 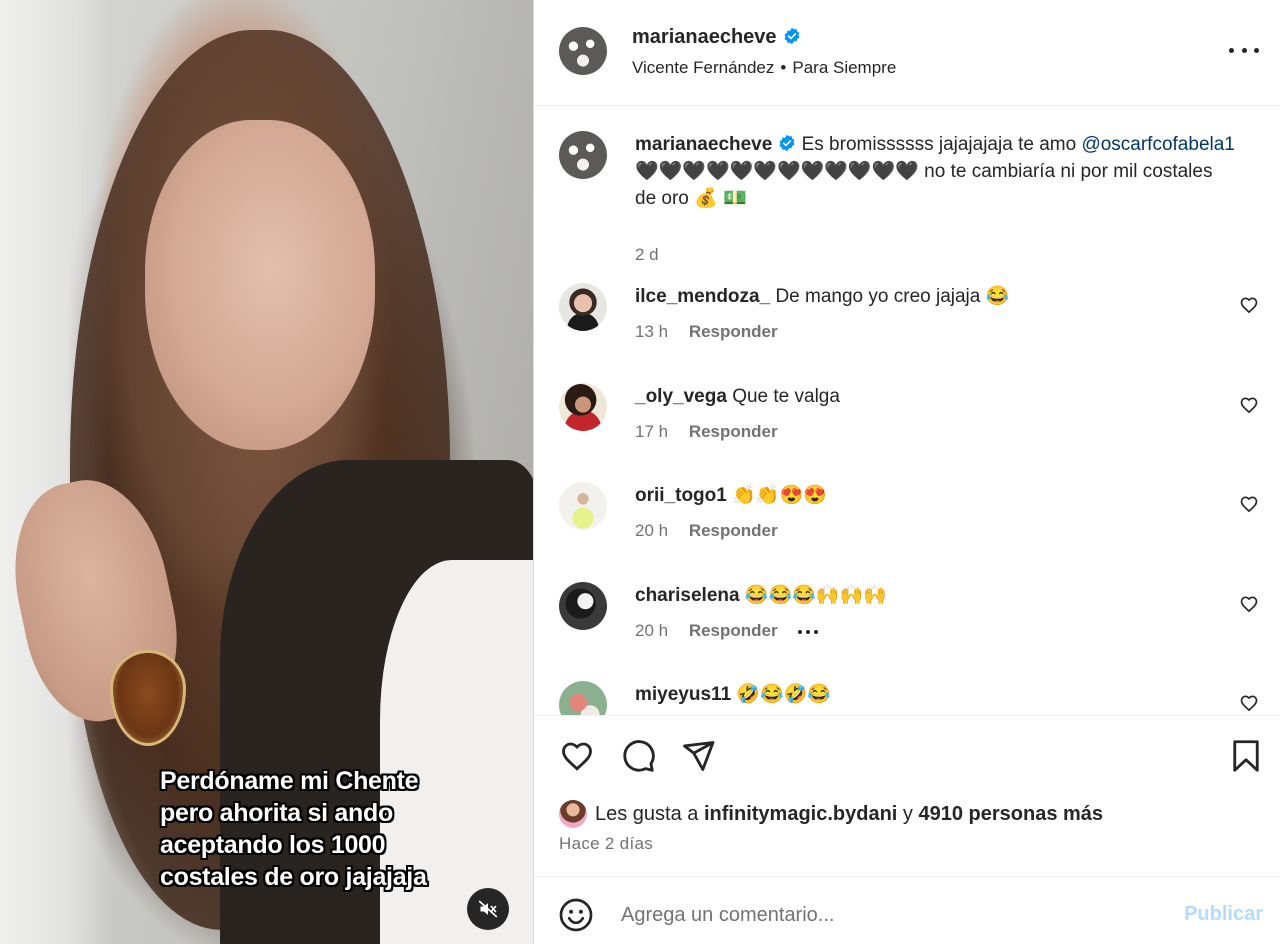 I want to click on comment-username: _oly_vega, so click(x=681, y=396).